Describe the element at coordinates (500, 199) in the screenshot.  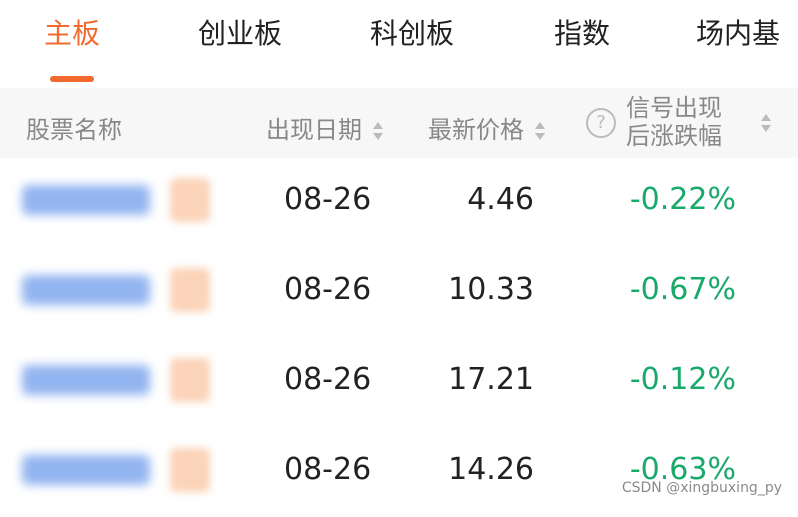
I see `row-price: 4.46` at that location.